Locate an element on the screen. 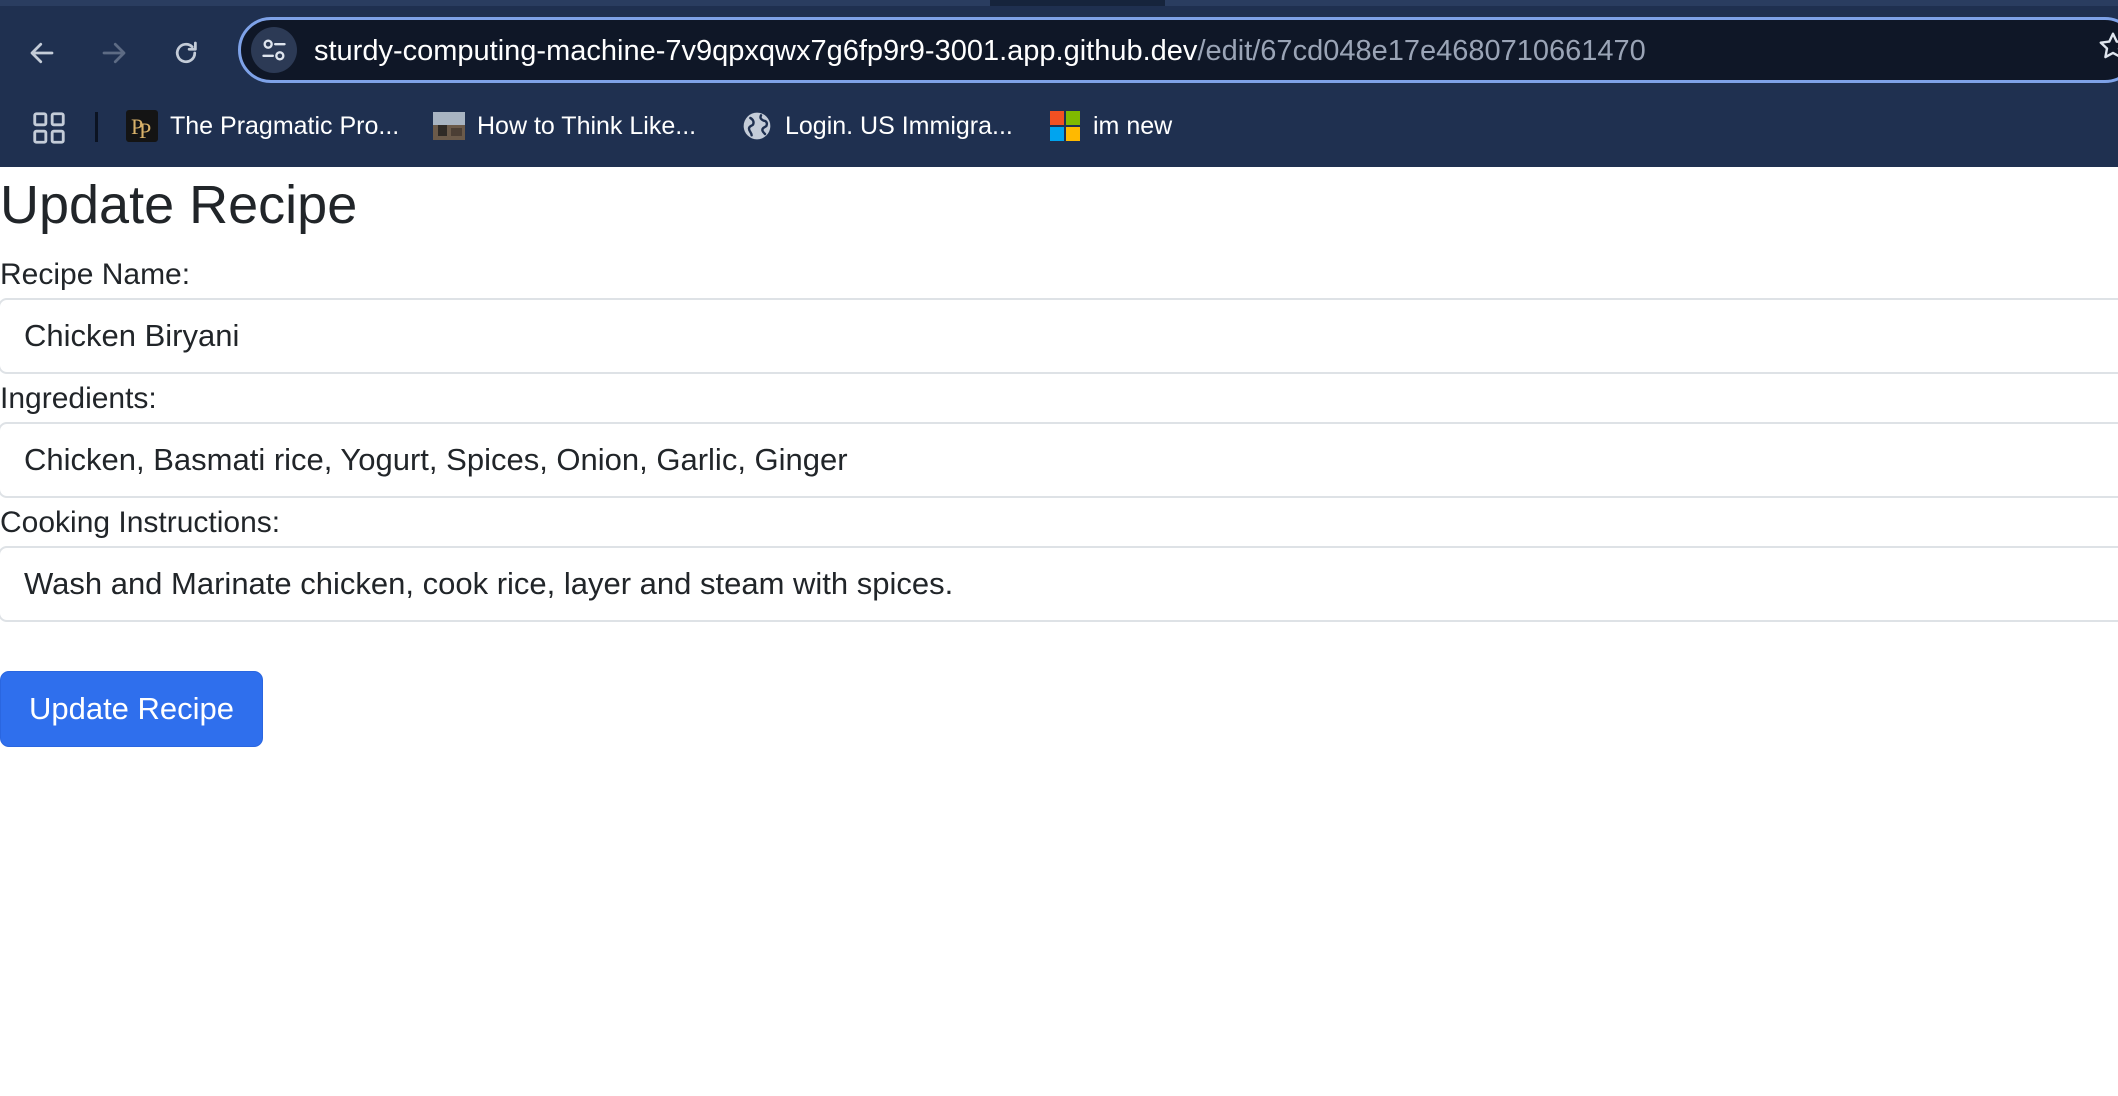 The image size is (2118, 1096). arrow-left-icon is located at coordinates (42, 53).